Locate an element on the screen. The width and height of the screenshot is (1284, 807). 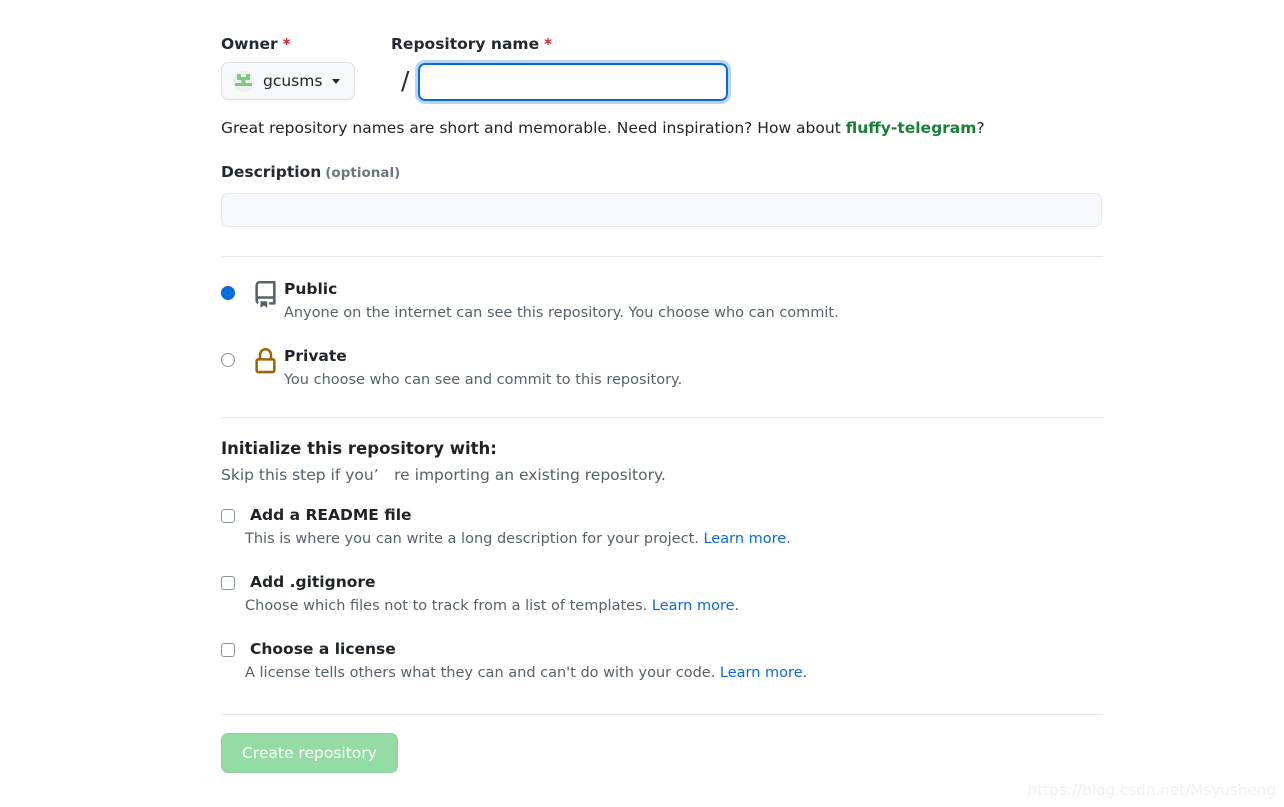
description-input is located at coordinates (661, 210).